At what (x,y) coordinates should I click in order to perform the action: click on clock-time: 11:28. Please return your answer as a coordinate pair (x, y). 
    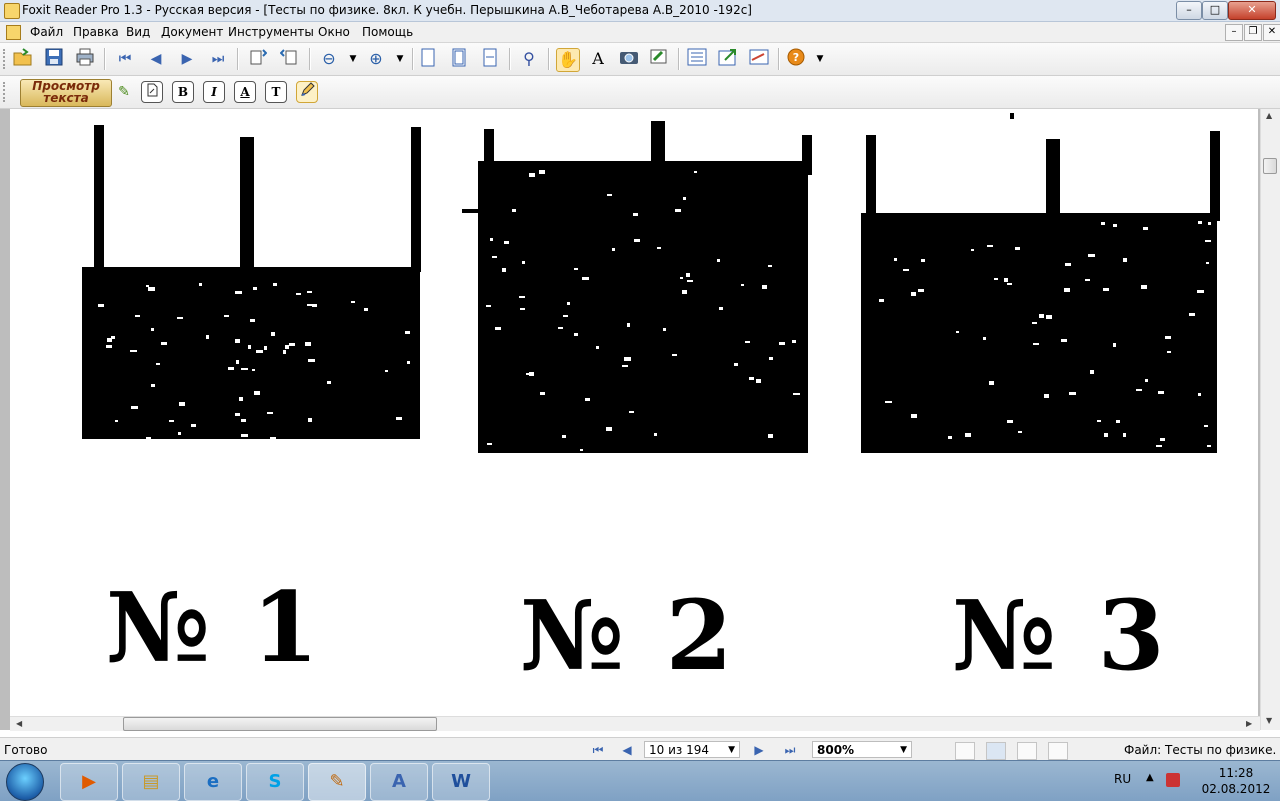
    Looking at the image, I should click on (1236, 773).